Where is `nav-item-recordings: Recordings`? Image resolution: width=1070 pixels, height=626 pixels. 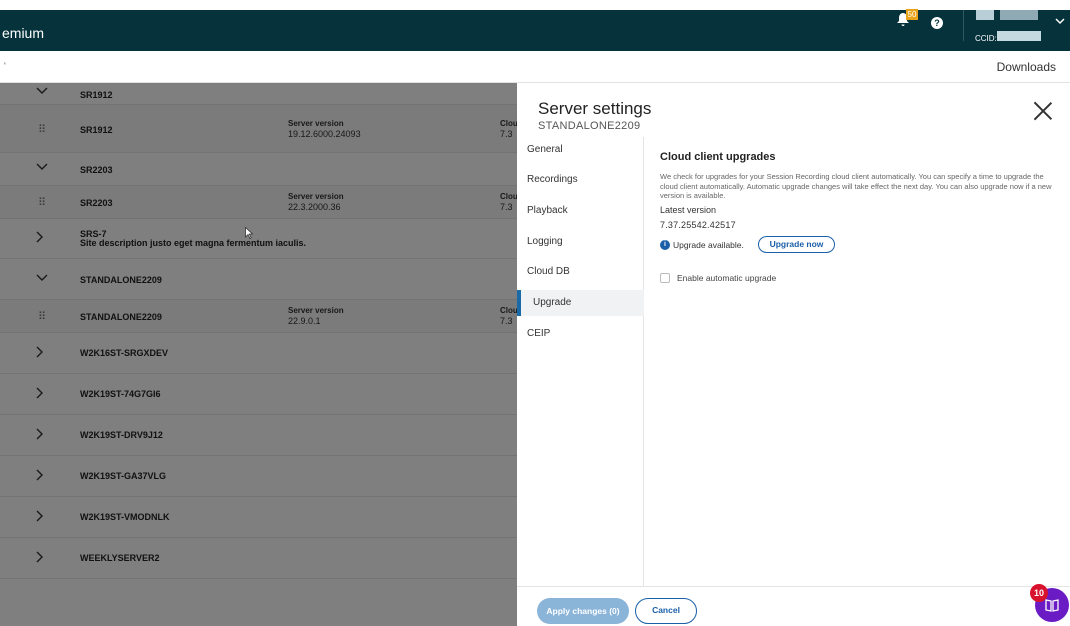 nav-item-recordings: Recordings is located at coordinates (580, 180).